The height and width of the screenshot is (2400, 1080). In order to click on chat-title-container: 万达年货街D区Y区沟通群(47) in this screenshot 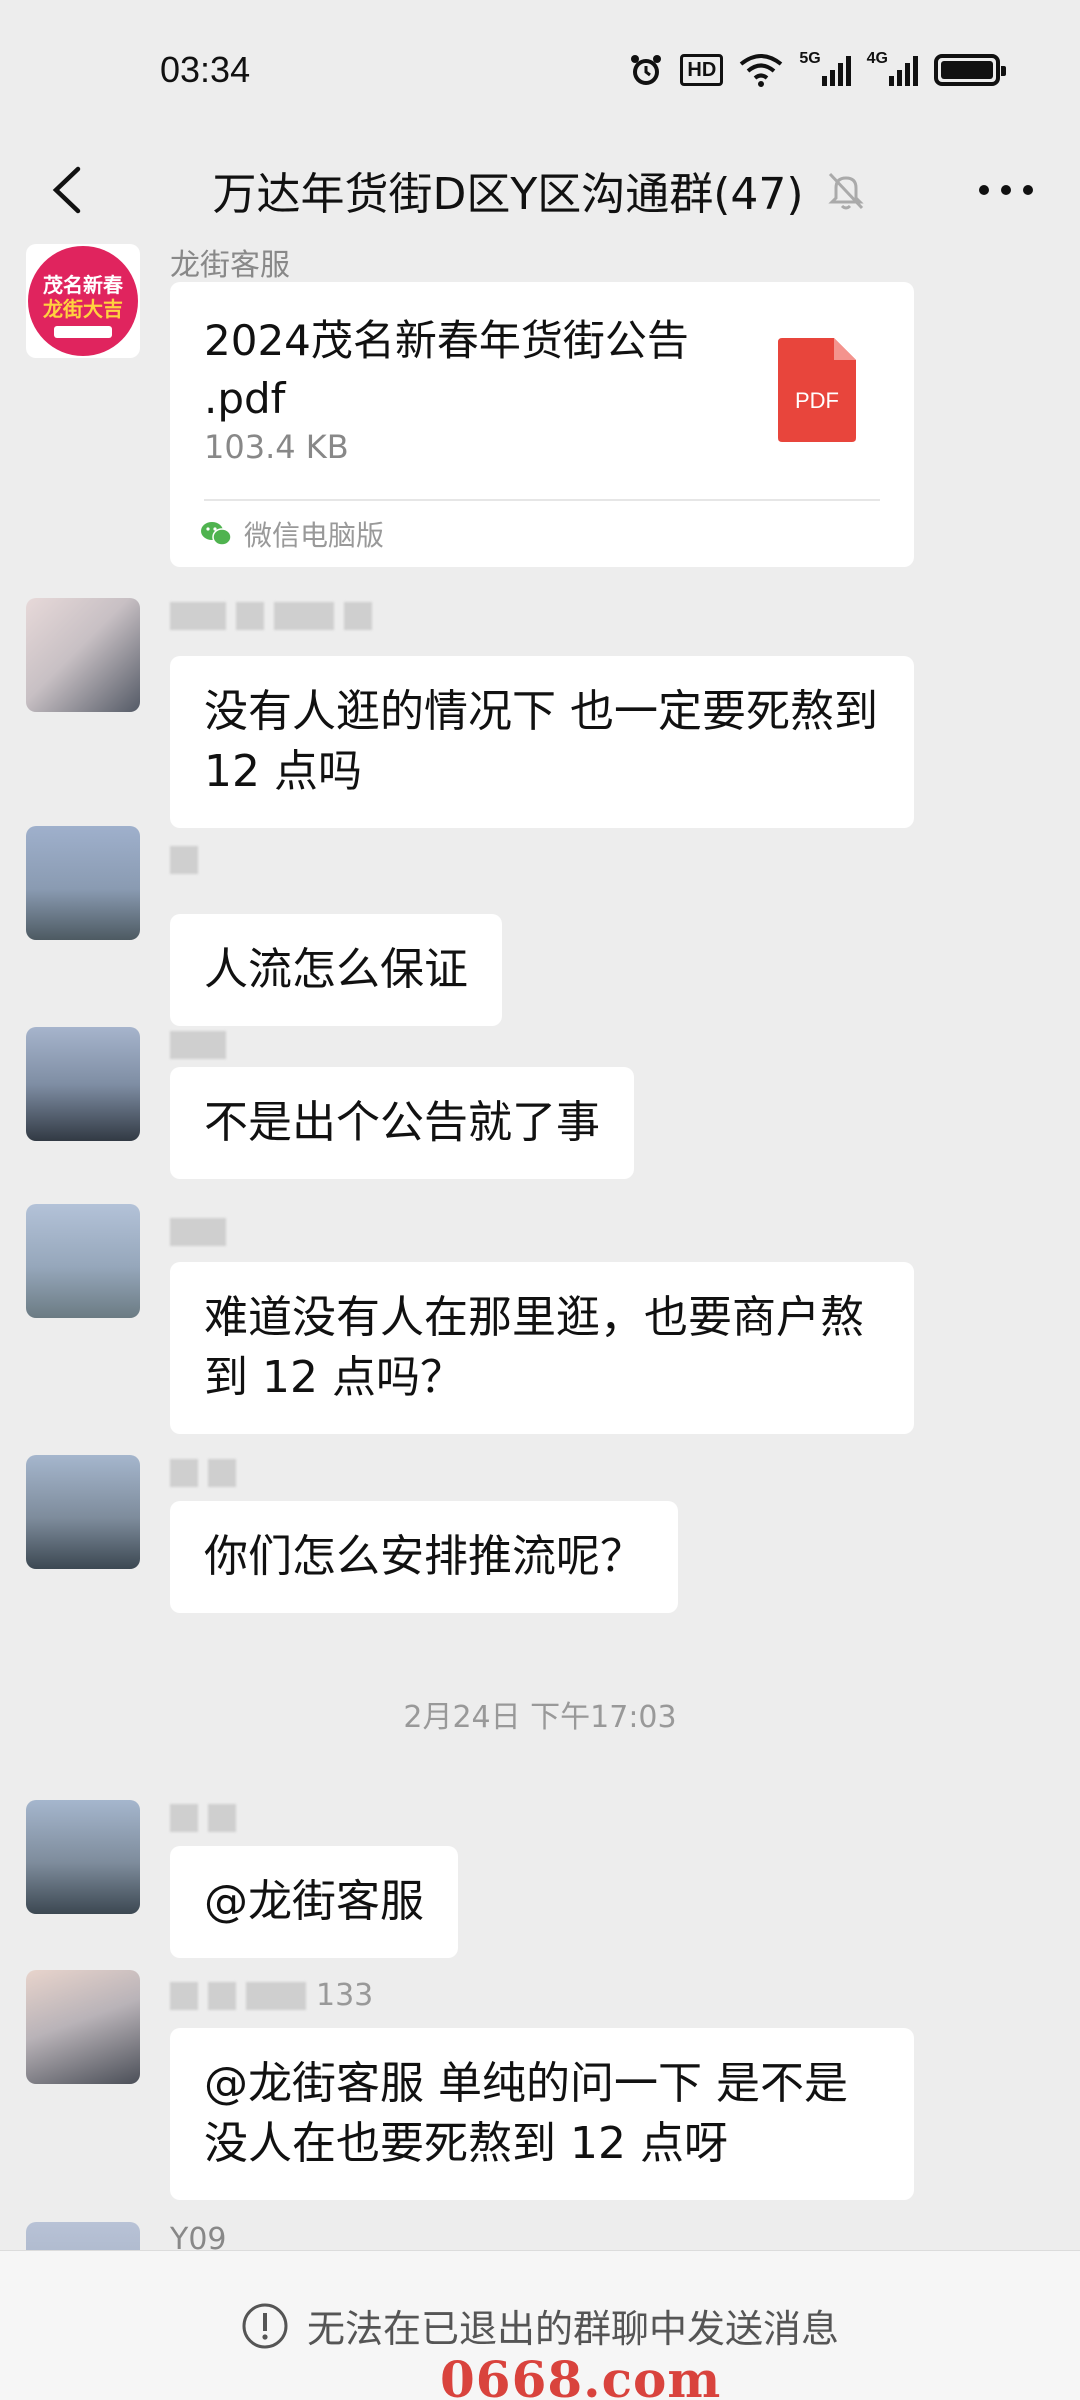, I will do `click(540, 190)`.